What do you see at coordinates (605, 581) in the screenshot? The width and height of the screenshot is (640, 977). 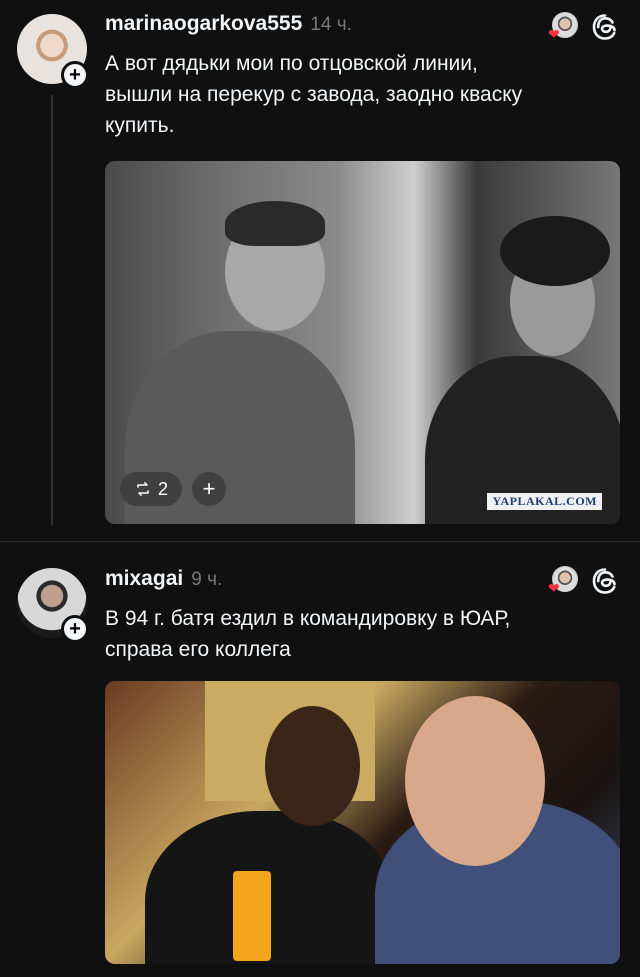 I see `threads-logo-icon` at bounding box center [605, 581].